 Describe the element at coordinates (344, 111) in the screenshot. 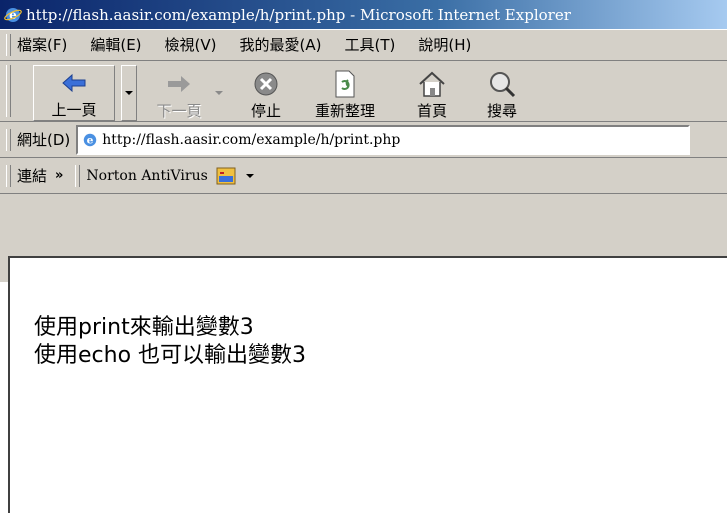

I see `refresh-label: 重新整理` at that location.